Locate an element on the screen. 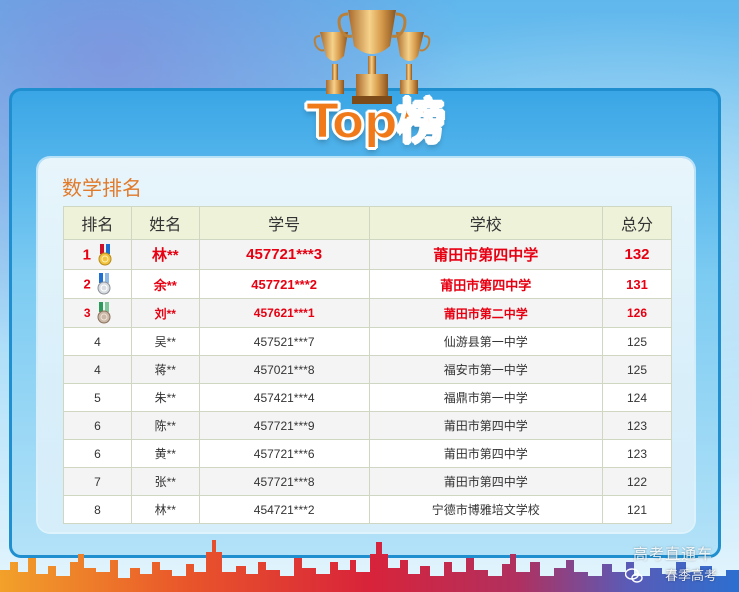 The image size is (739, 592). header-rank: 排名 is located at coordinates (97, 223).